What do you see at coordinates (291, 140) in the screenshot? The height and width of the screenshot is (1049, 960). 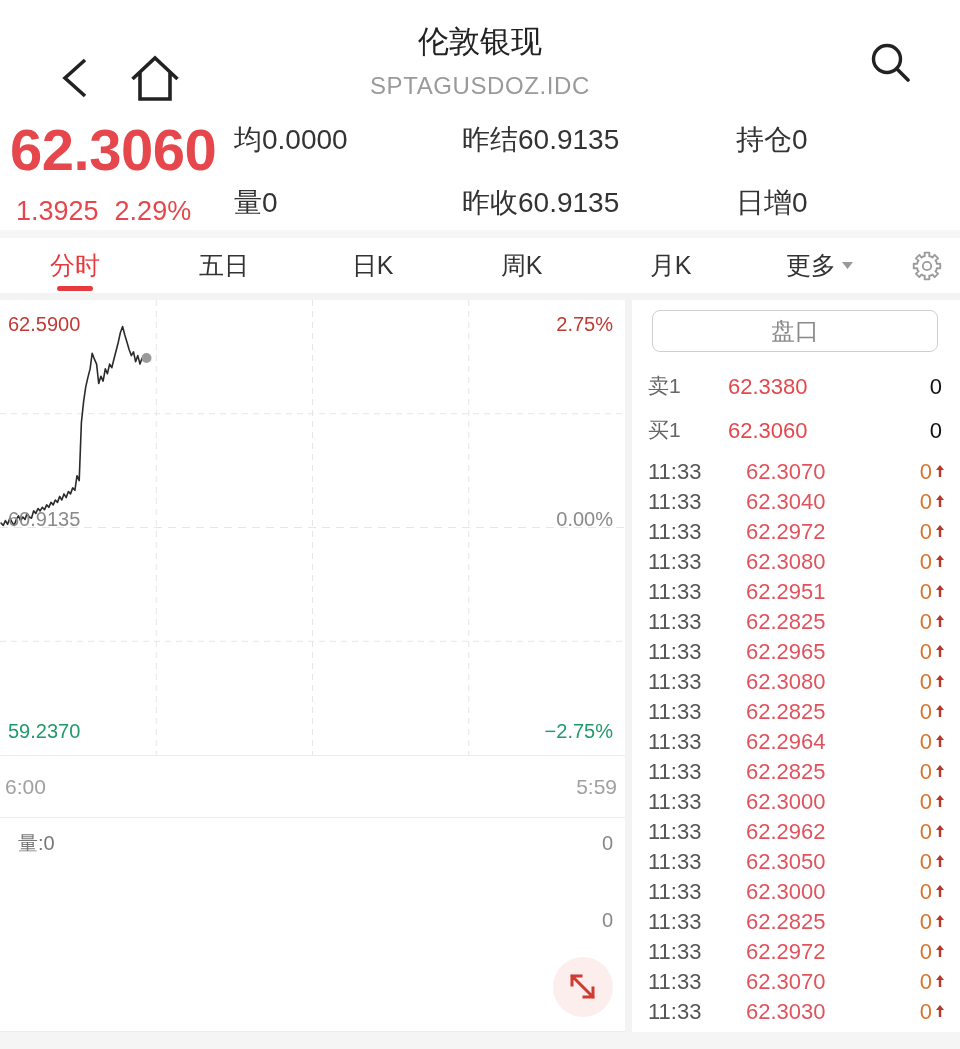 I see `quote-stat: 均0.0000` at bounding box center [291, 140].